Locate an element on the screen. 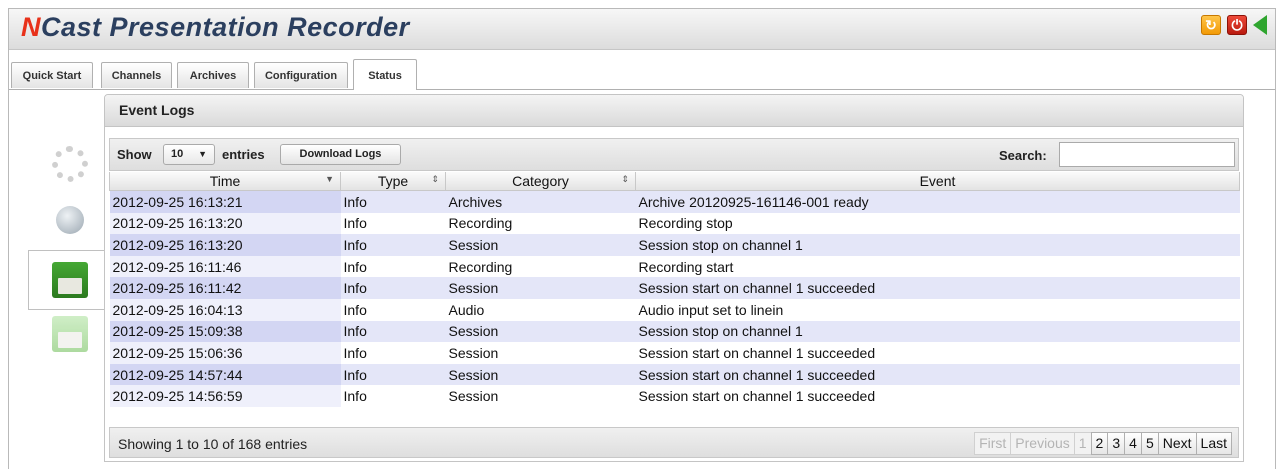 Image resolution: width=1284 pixels, height=469 pixels. tab-quick-start: Quick Start is located at coordinates (52, 75).